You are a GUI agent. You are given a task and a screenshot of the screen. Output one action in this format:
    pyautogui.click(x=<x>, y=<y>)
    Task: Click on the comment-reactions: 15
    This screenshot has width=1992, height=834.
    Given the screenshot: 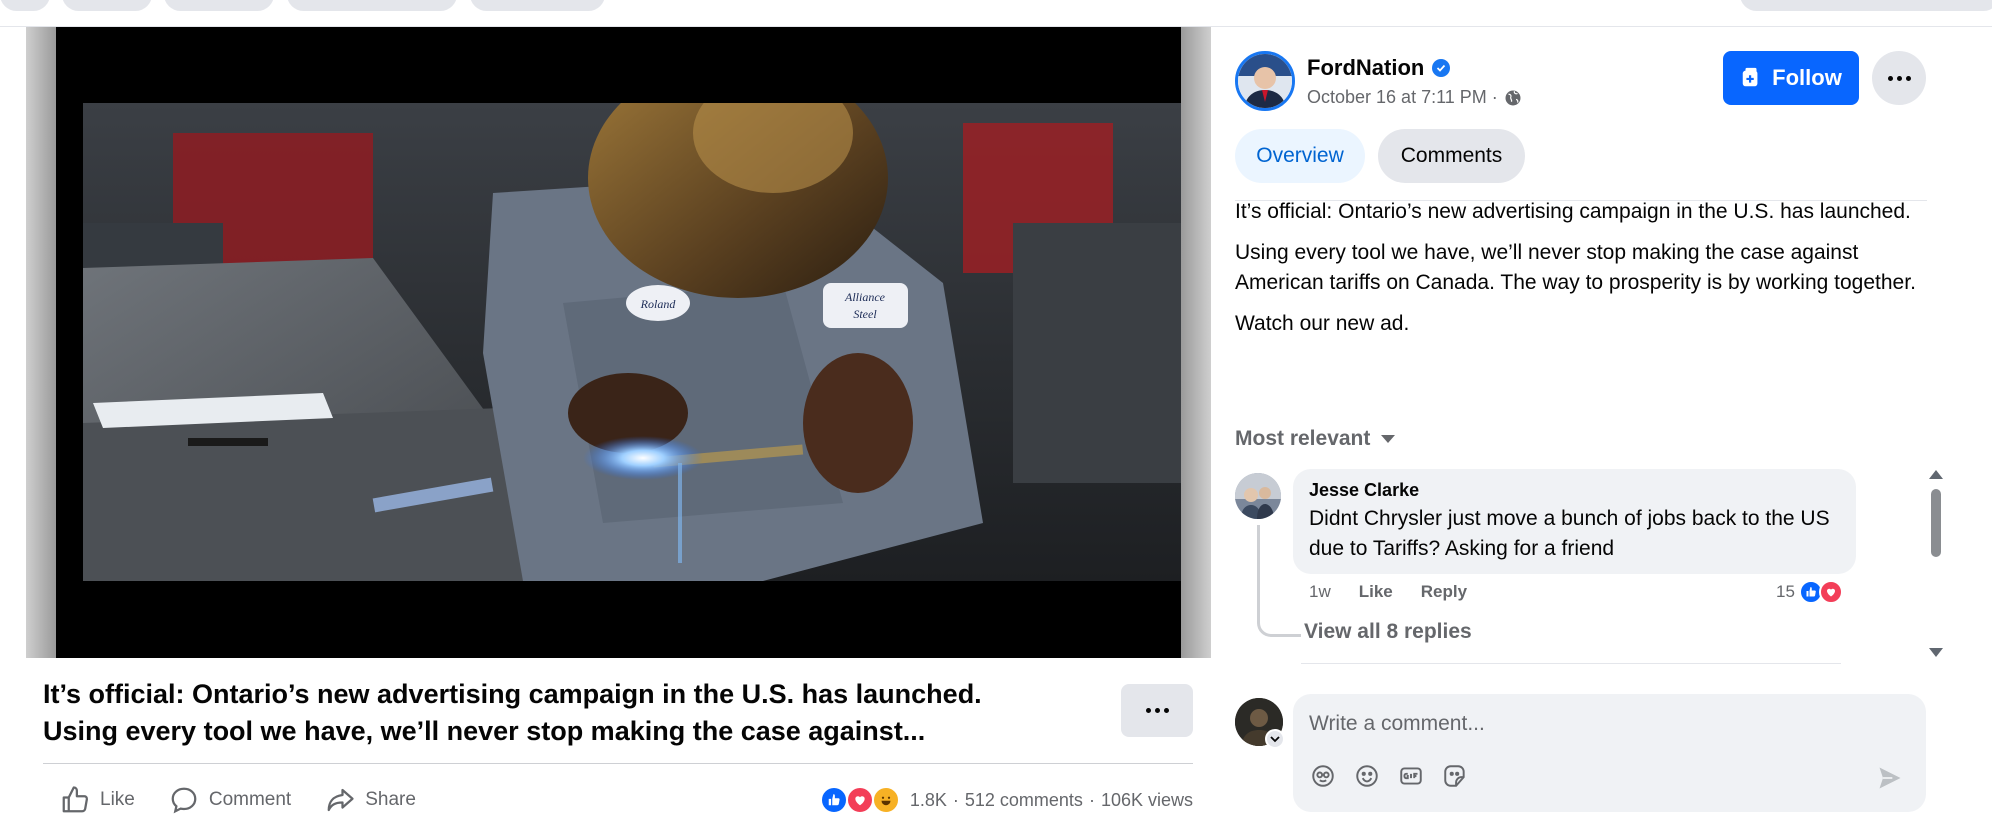 What is the action you would take?
    pyautogui.click(x=1809, y=592)
    